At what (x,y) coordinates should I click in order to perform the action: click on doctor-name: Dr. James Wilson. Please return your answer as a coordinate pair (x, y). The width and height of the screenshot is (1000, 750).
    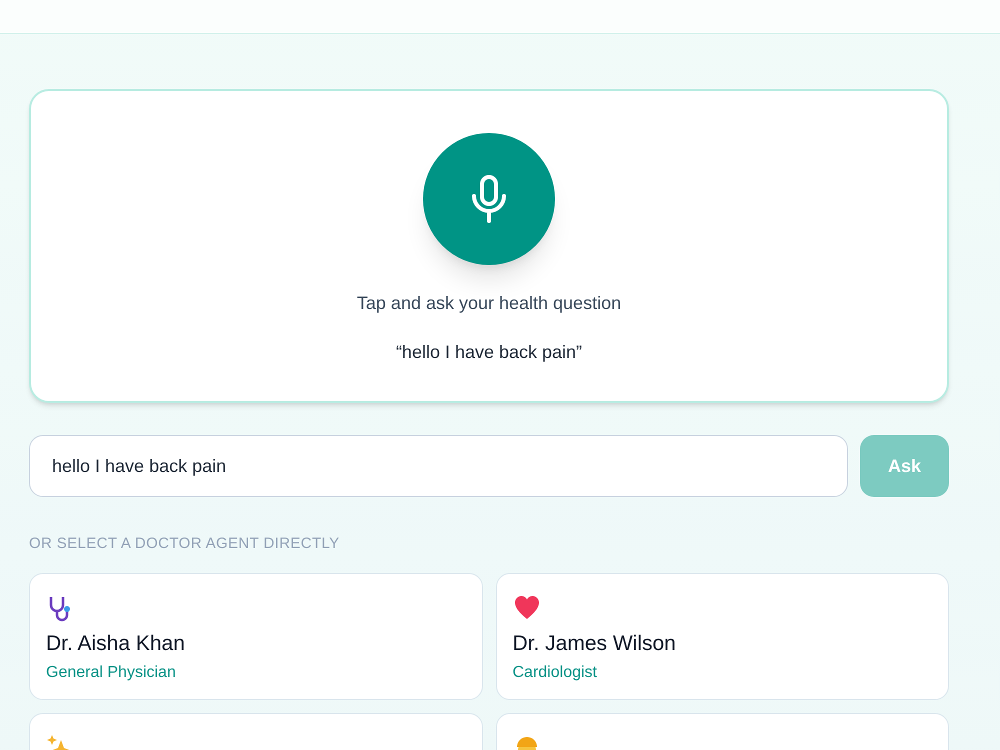
    Looking at the image, I should click on (594, 643).